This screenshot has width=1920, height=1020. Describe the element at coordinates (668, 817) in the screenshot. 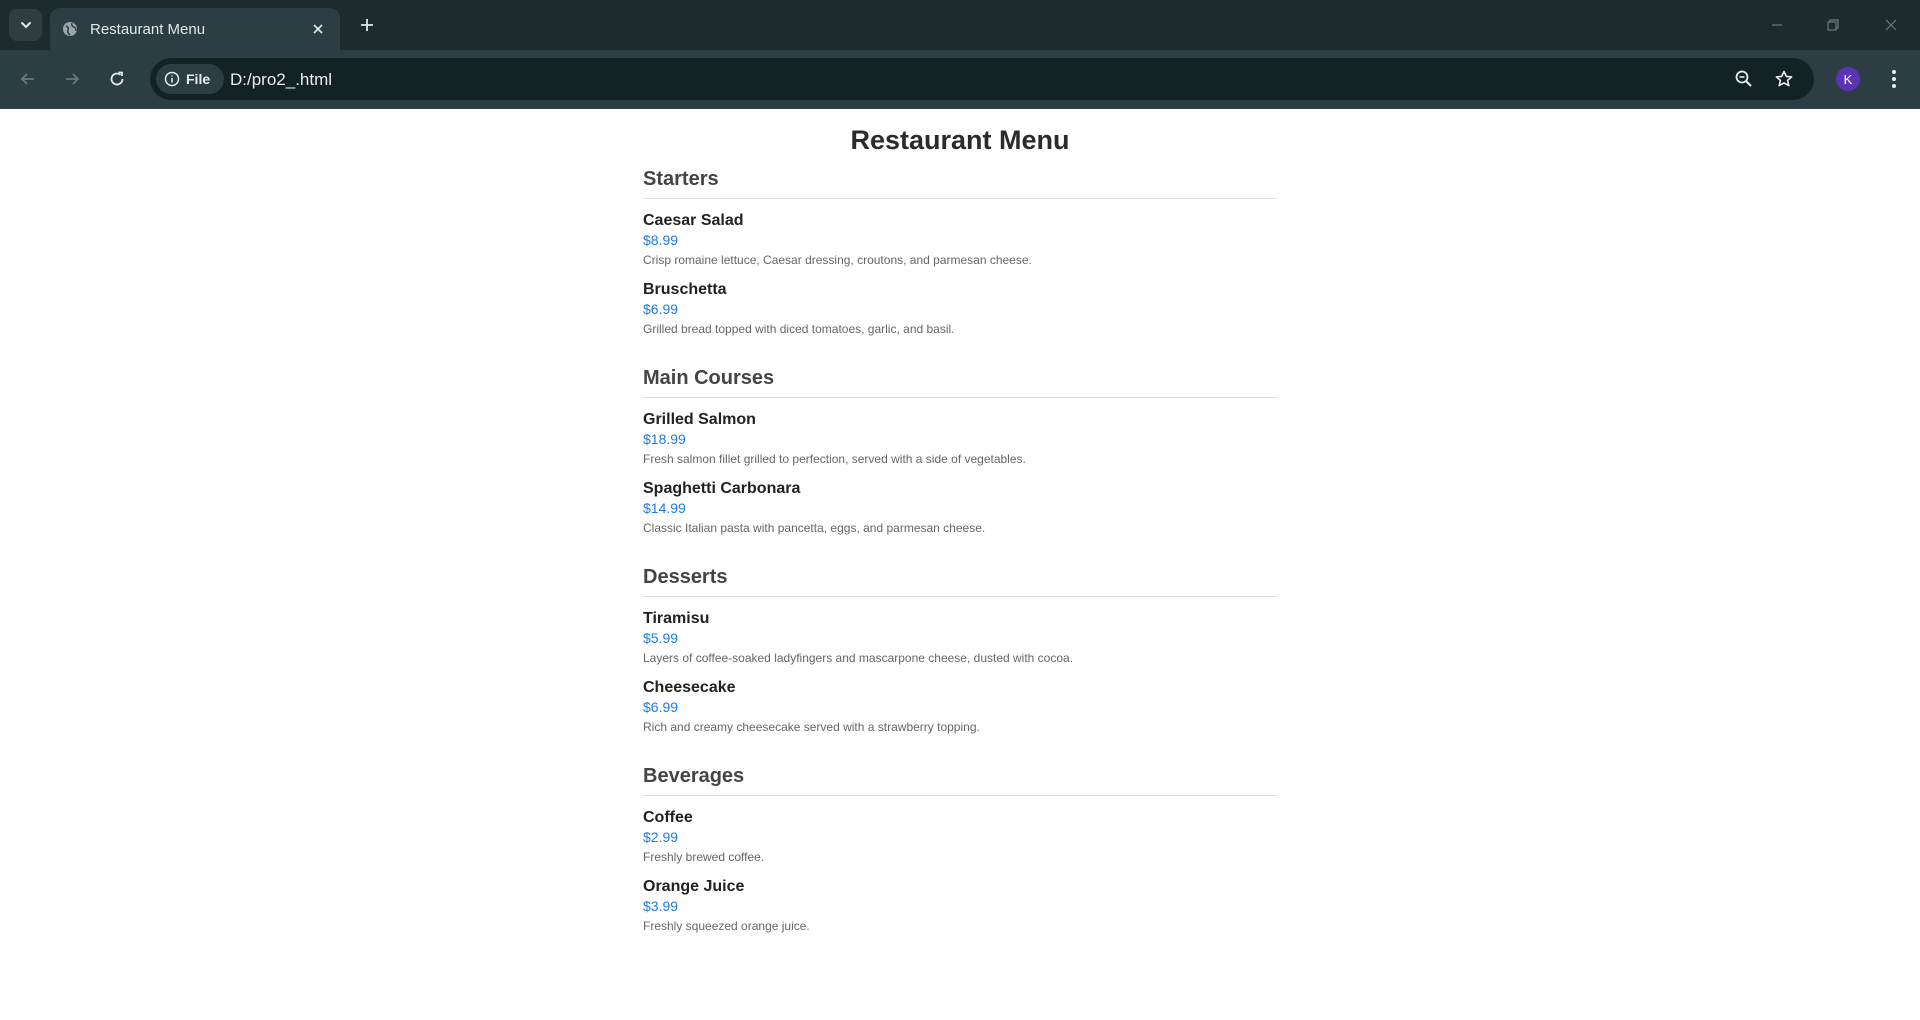

I see `item-name: Coffee` at that location.